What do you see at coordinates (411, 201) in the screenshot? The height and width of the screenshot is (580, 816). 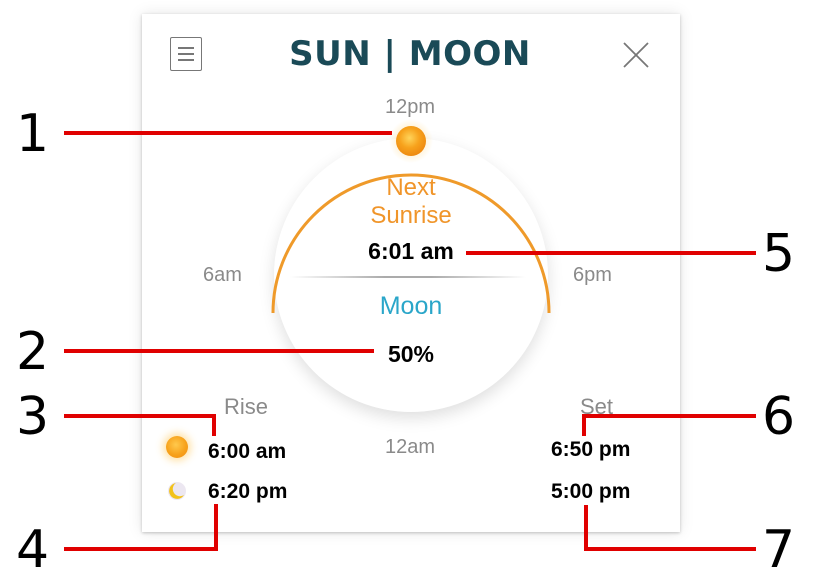 I see `next-sunrise-label: Next Sunrise` at bounding box center [411, 201].